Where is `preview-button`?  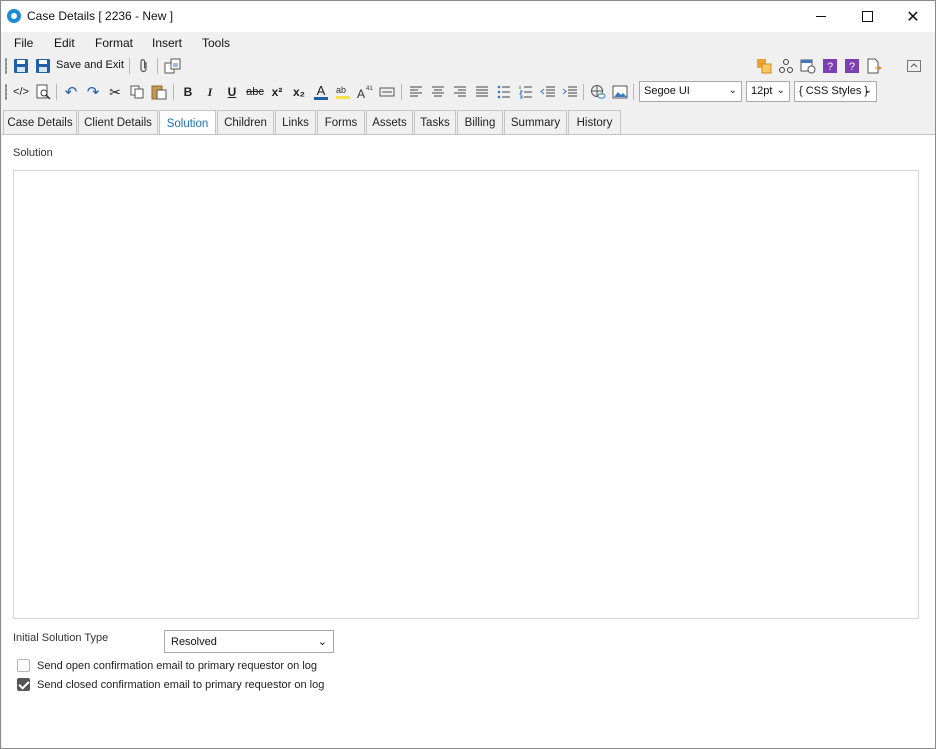
preview-button is located at coordinates (43, 92).